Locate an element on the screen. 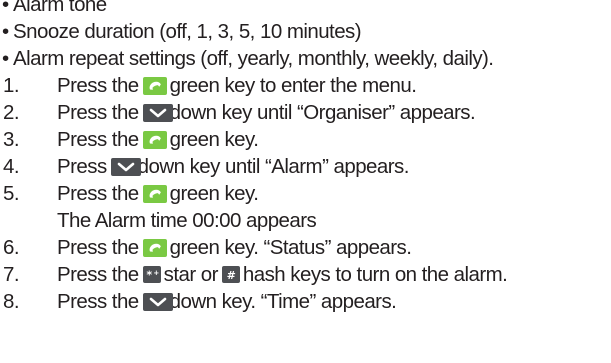 Image resolution: width=611 pixels, height=363 pixels. step-text-pre: Press is located at coordinates (82, 166).